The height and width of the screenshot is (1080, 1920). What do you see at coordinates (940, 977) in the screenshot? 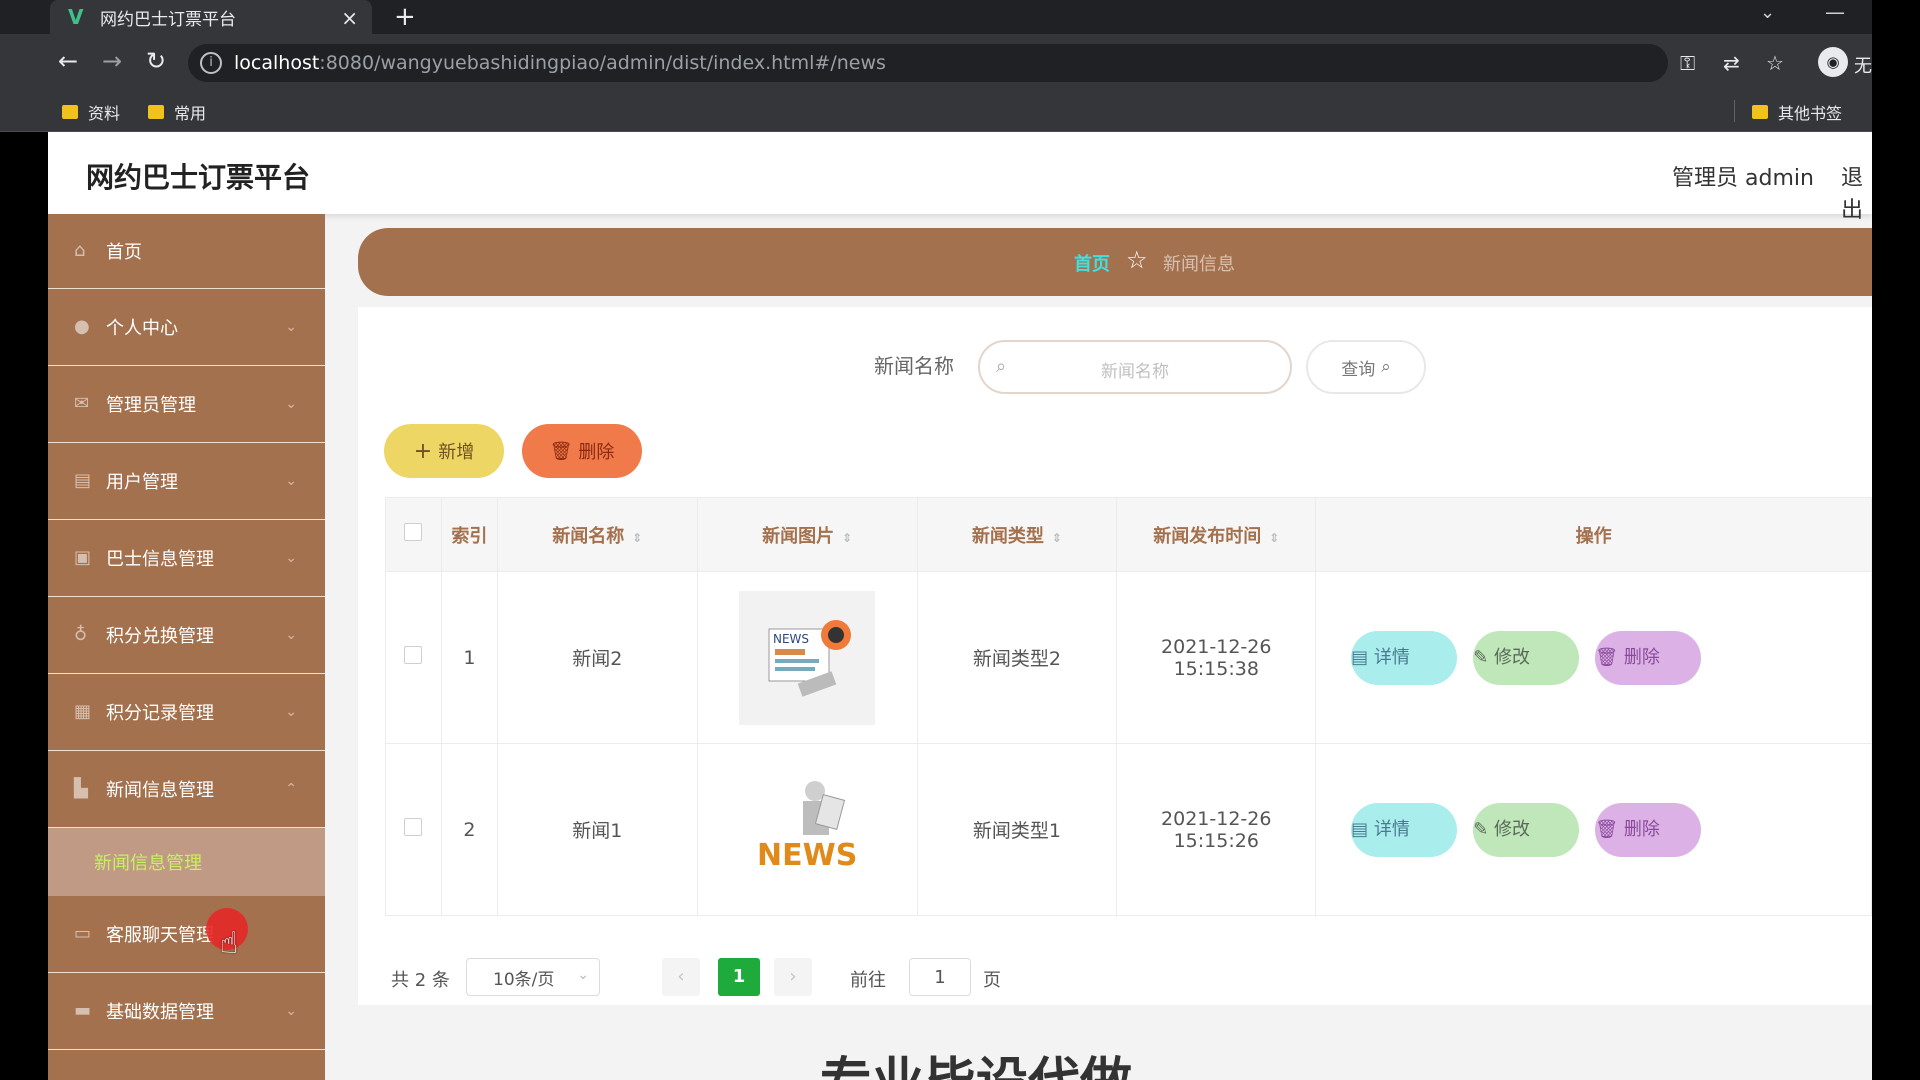
I see `goto-page-input: 1` at bounding box center [940, 977].